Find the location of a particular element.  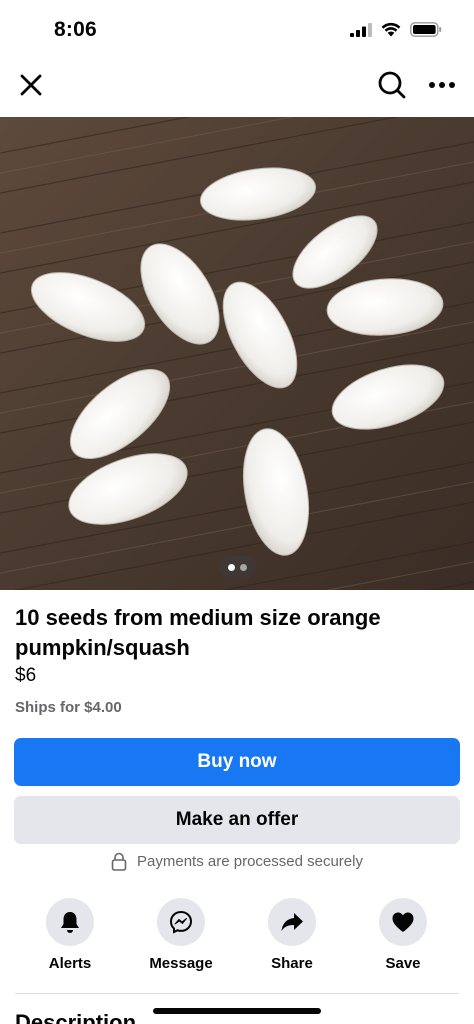

close-icon is located at coordinates (31, 85).